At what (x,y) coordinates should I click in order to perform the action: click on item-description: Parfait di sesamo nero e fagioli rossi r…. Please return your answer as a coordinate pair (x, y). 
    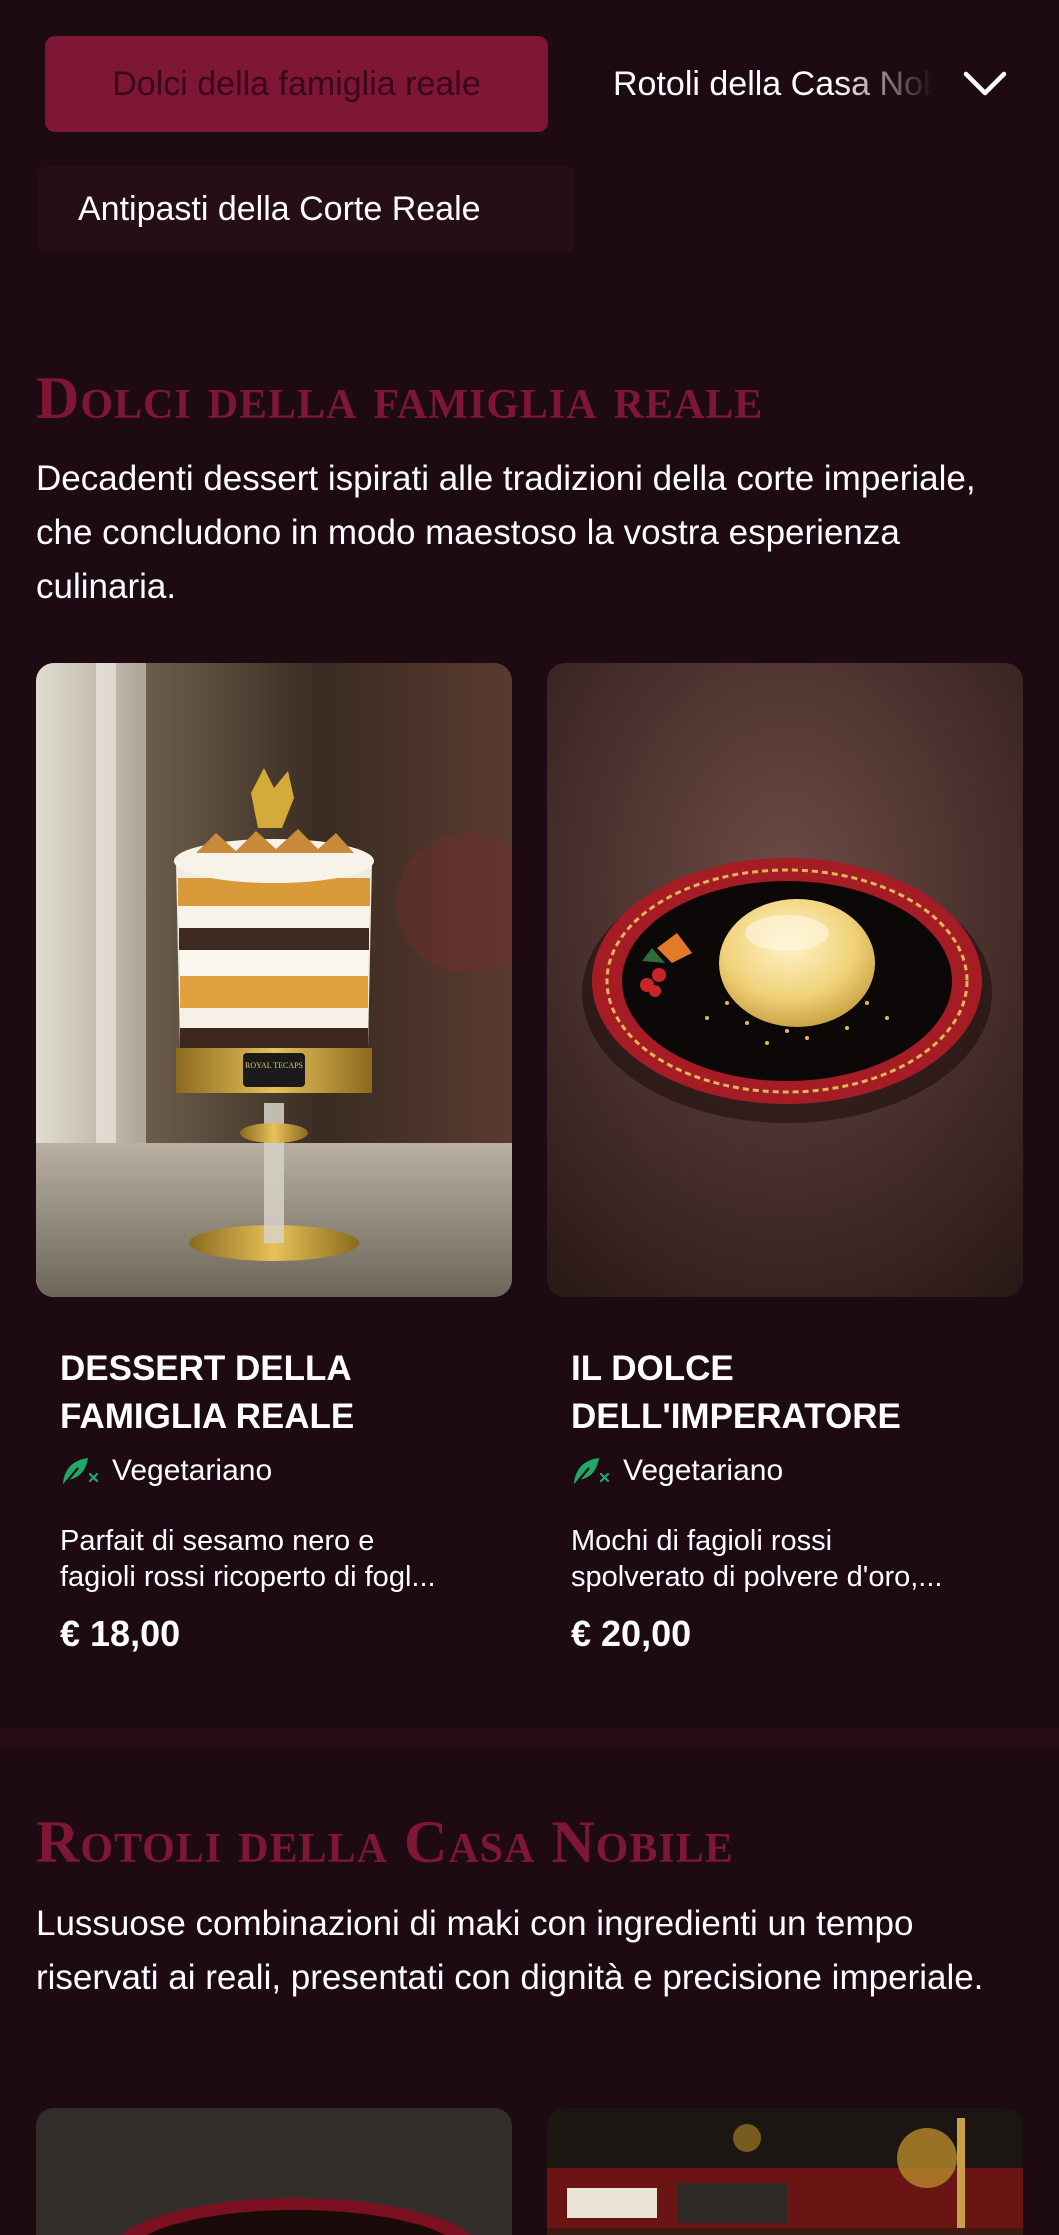
    Looking at the image, I should click on (280, 1559).